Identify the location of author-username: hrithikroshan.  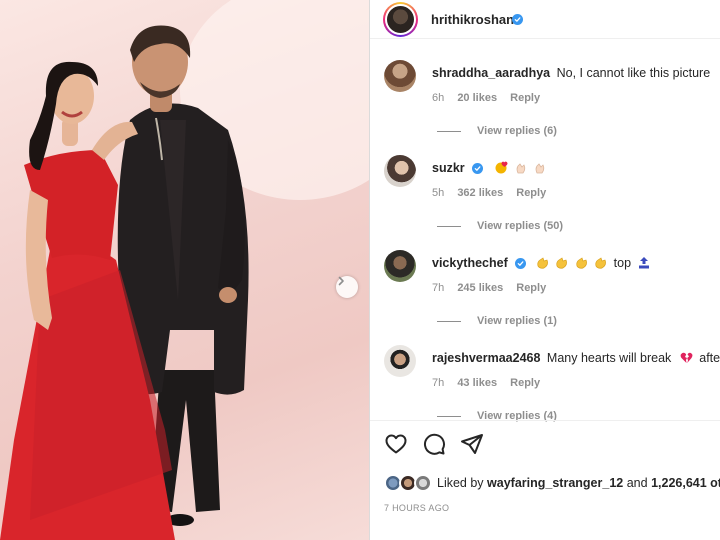
(472, 19).